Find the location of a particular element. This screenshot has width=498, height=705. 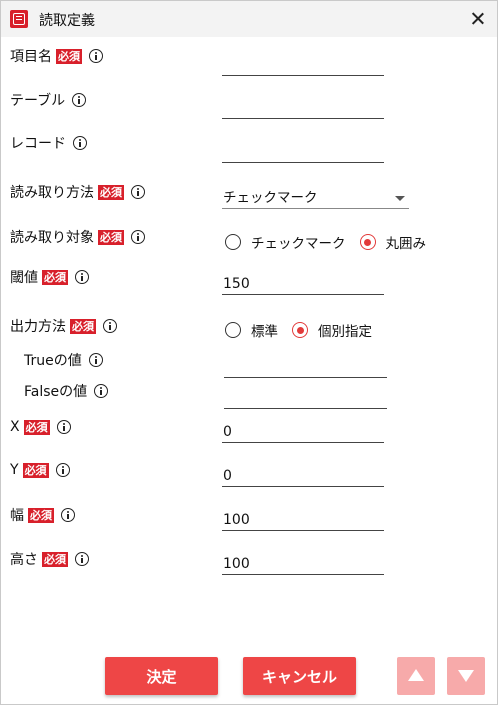

false-value-input is located at coordinates (305, 398).